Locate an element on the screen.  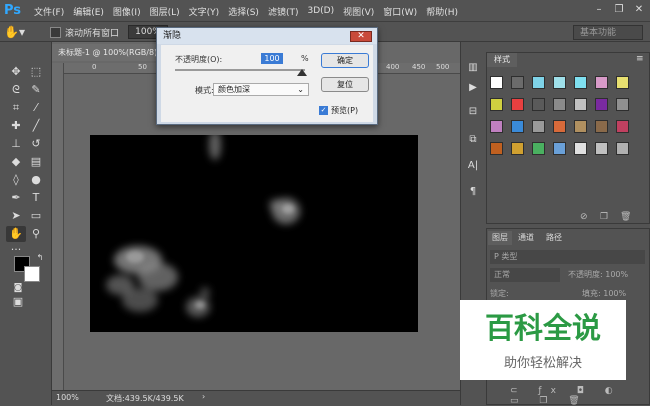
pen-tool-icon: ✒ is located at coordinates (16, 198).